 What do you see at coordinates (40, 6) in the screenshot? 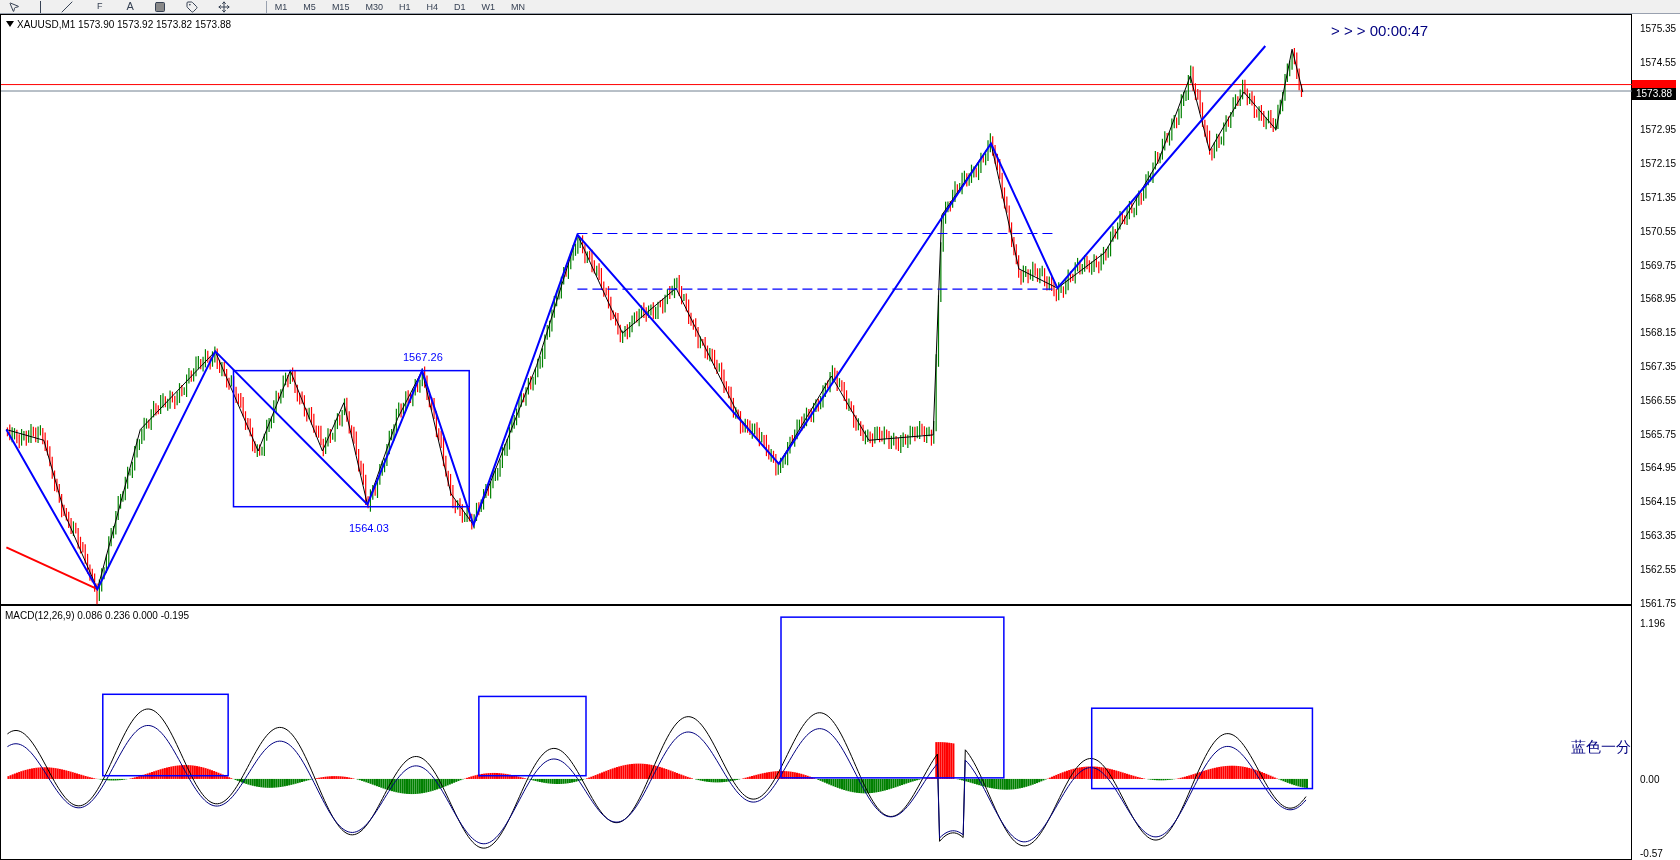
I see `vertical-line-icon` at bounding box center [40, 6].